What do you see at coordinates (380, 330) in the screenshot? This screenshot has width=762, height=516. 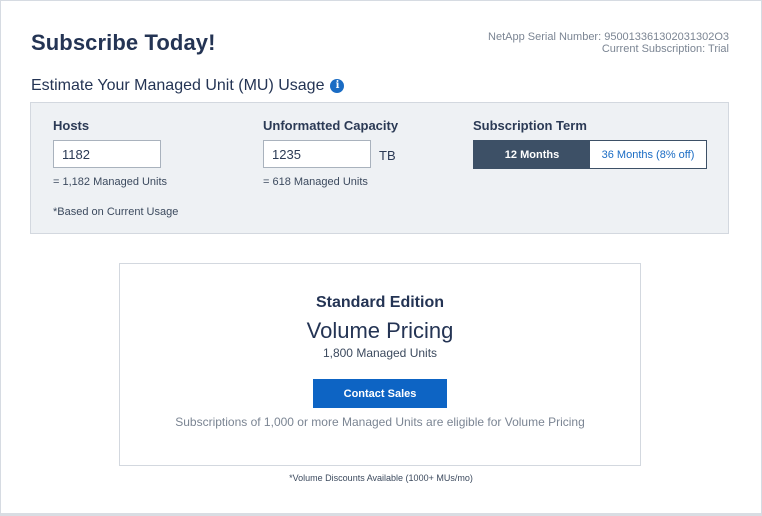 I see `pricing-type: Volume Pricing` at bounding box center [380, 330].